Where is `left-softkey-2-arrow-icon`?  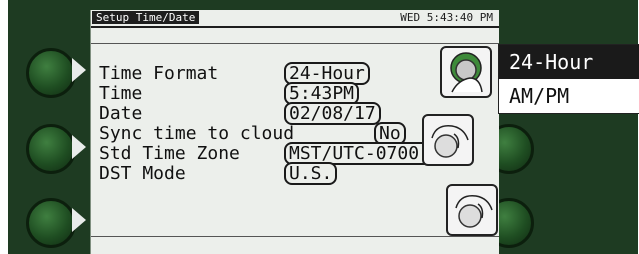 left-softkey-2-arrow-icon is located at coordinates (79, 147).